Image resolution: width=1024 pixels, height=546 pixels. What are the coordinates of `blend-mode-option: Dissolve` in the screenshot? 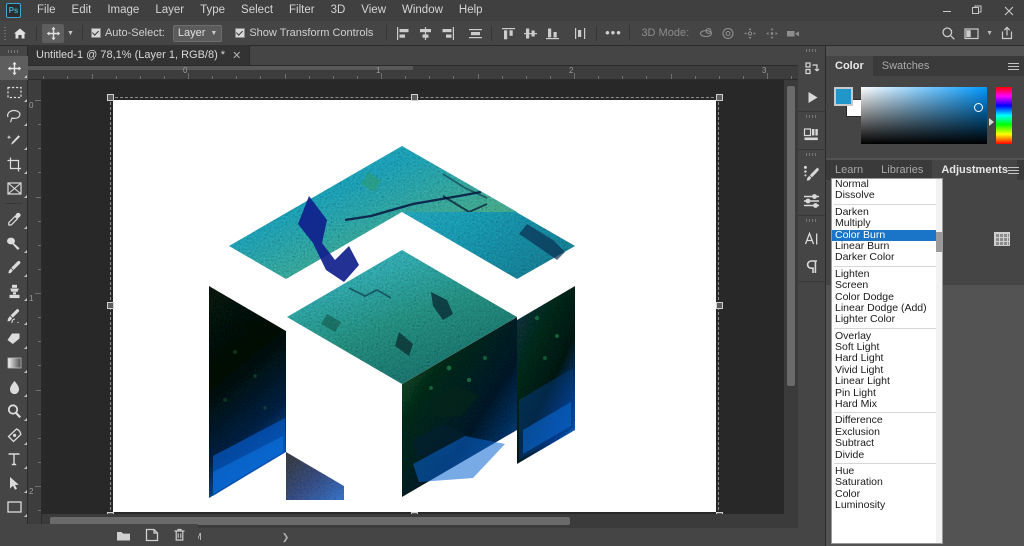 It's located at (887, 195).